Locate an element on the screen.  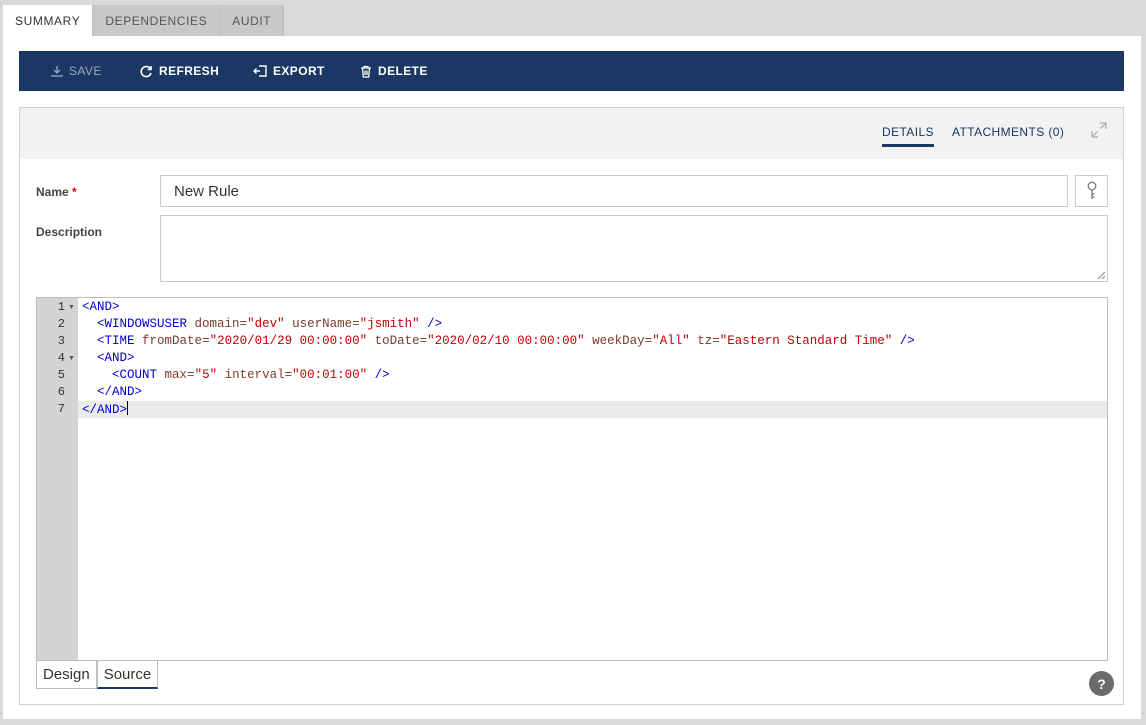
code-line: </AND> is located at coordinates (120, 392).